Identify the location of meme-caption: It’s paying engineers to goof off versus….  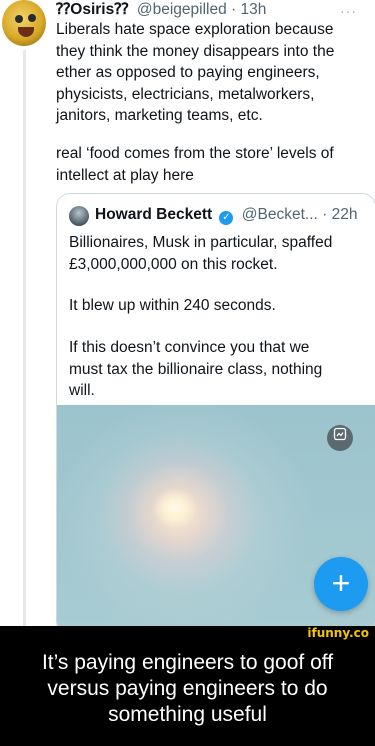
(187, 688).